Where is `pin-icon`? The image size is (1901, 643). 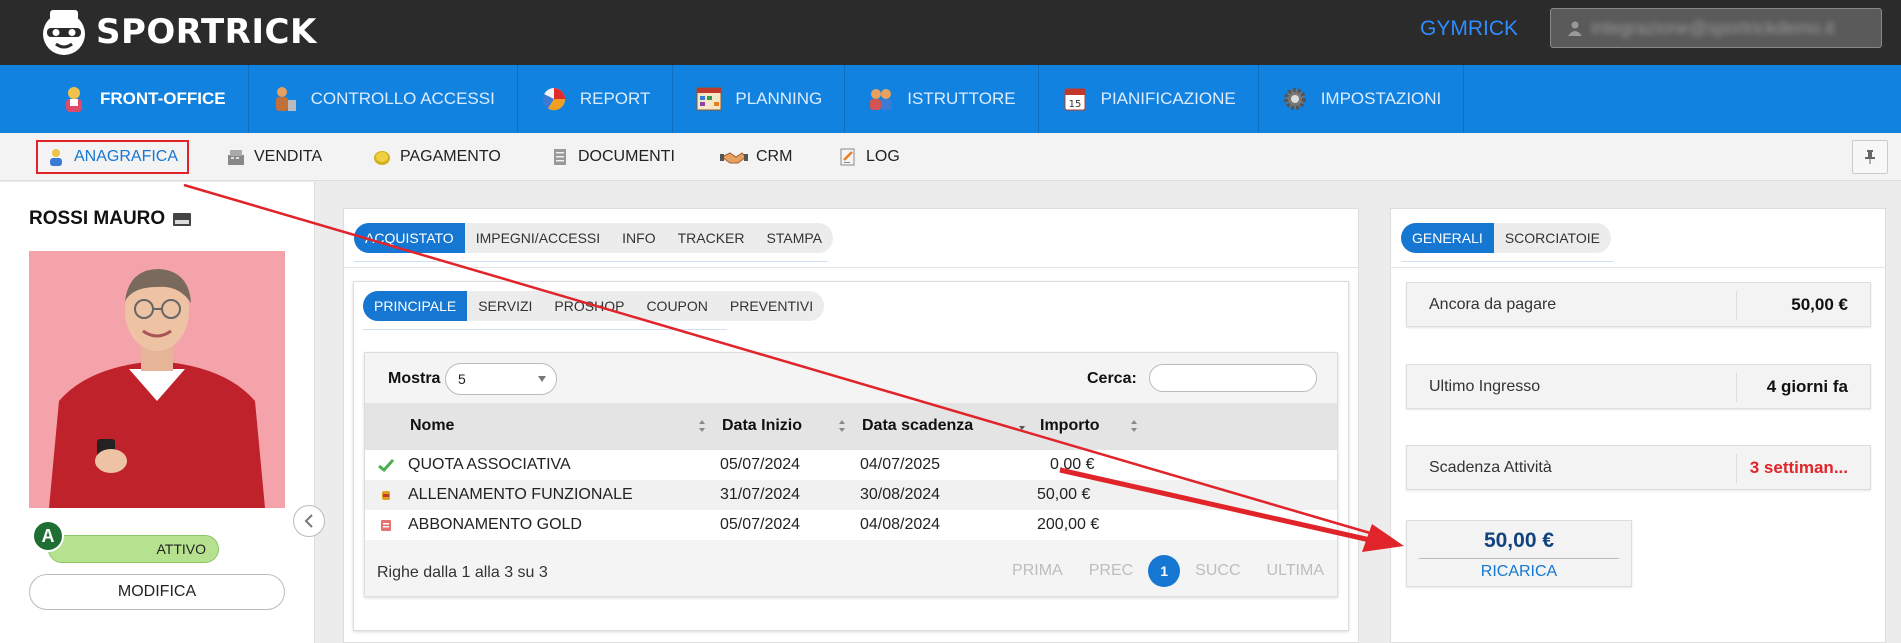 pin-icon is located at coordinates (1870, 157).